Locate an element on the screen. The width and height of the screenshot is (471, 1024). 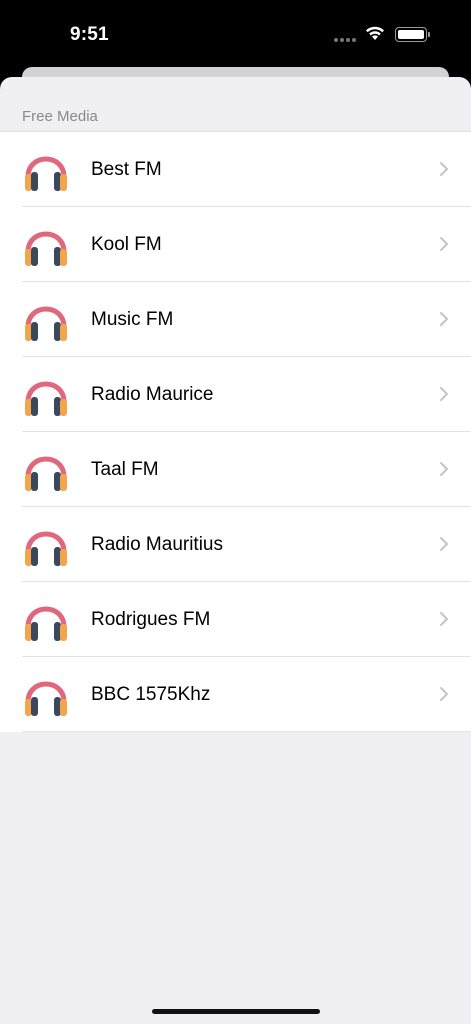
station-name: Best FM is located at coordinates (126, 169).